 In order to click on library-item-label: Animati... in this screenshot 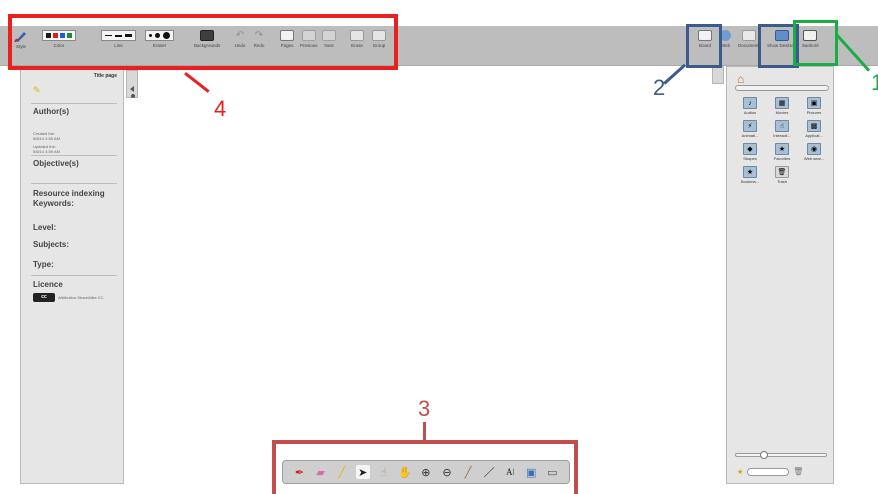, I will do `click(750, 135)`.